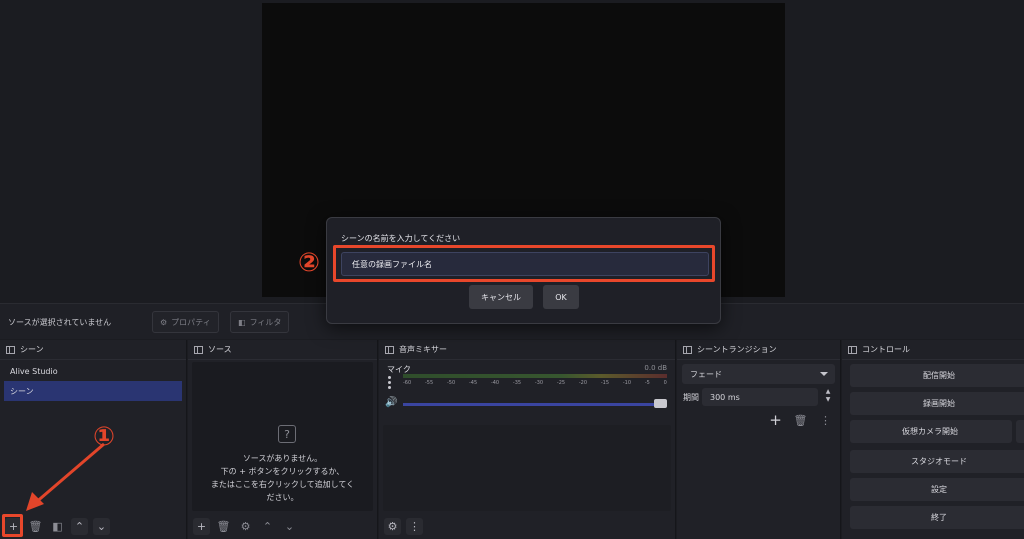  I want to click on volume-meter, so click(535, 376).